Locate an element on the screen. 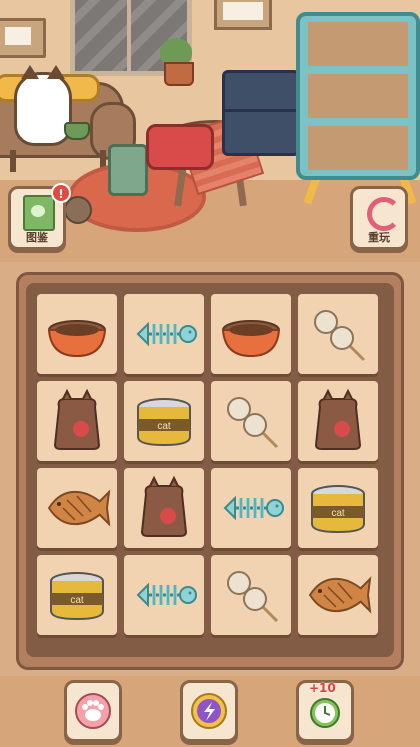 The width and height of the screenshot is (420, 747). wall-picture-top is located at coordinates (243, 15).